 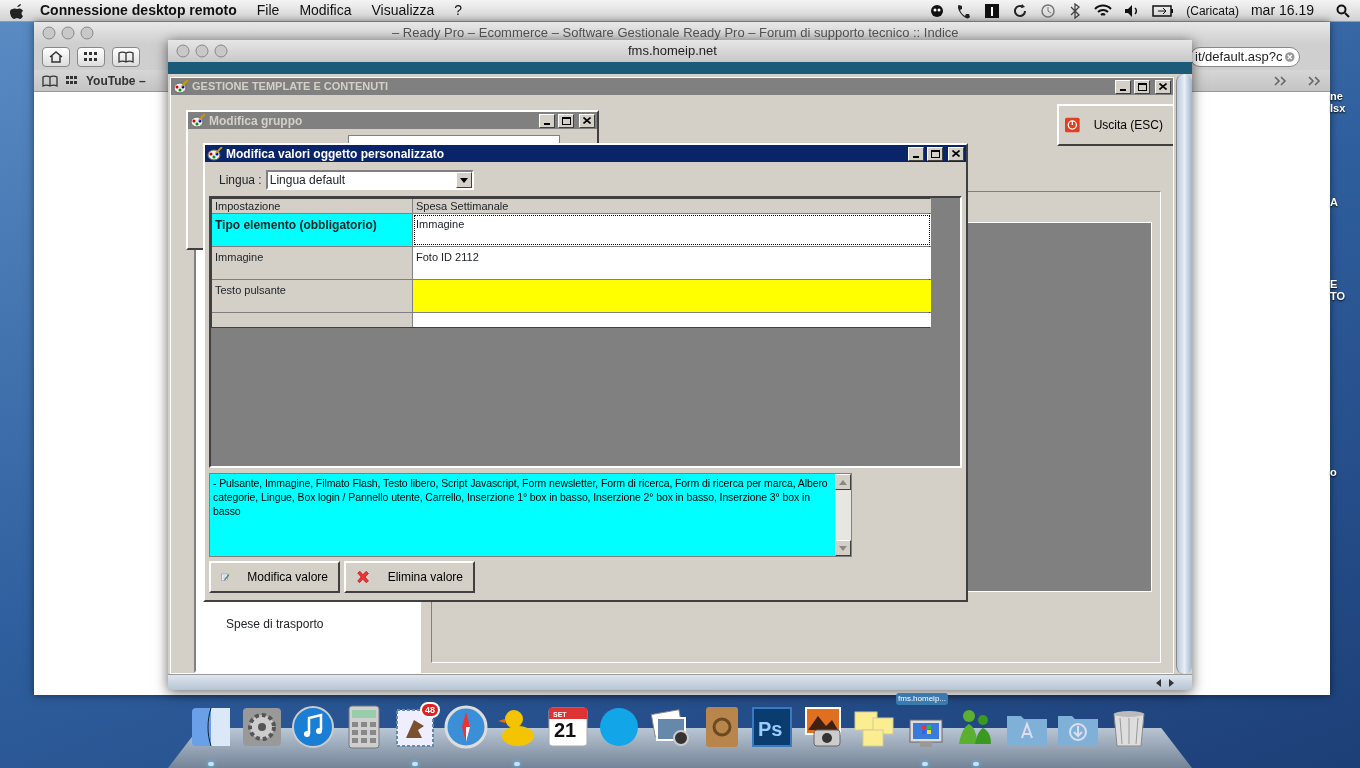 I want to click on apple-icon, so click(x=17, y=10).